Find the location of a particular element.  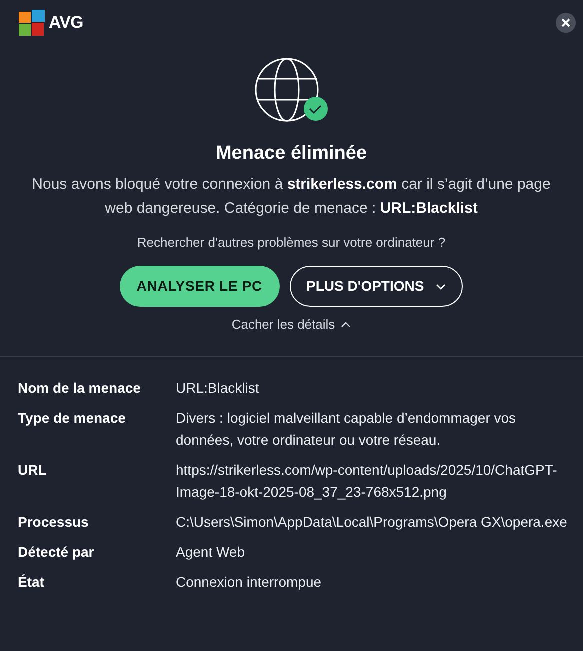

detail-value: URL:Blacklist is located at coordinates (218, 388).